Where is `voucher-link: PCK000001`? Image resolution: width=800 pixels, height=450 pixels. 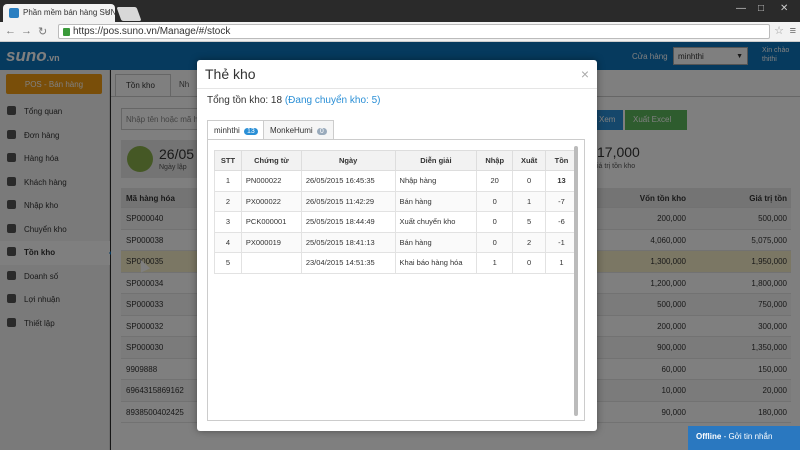
voucher-link: PCK000001 is located at coordinates (271, 222).